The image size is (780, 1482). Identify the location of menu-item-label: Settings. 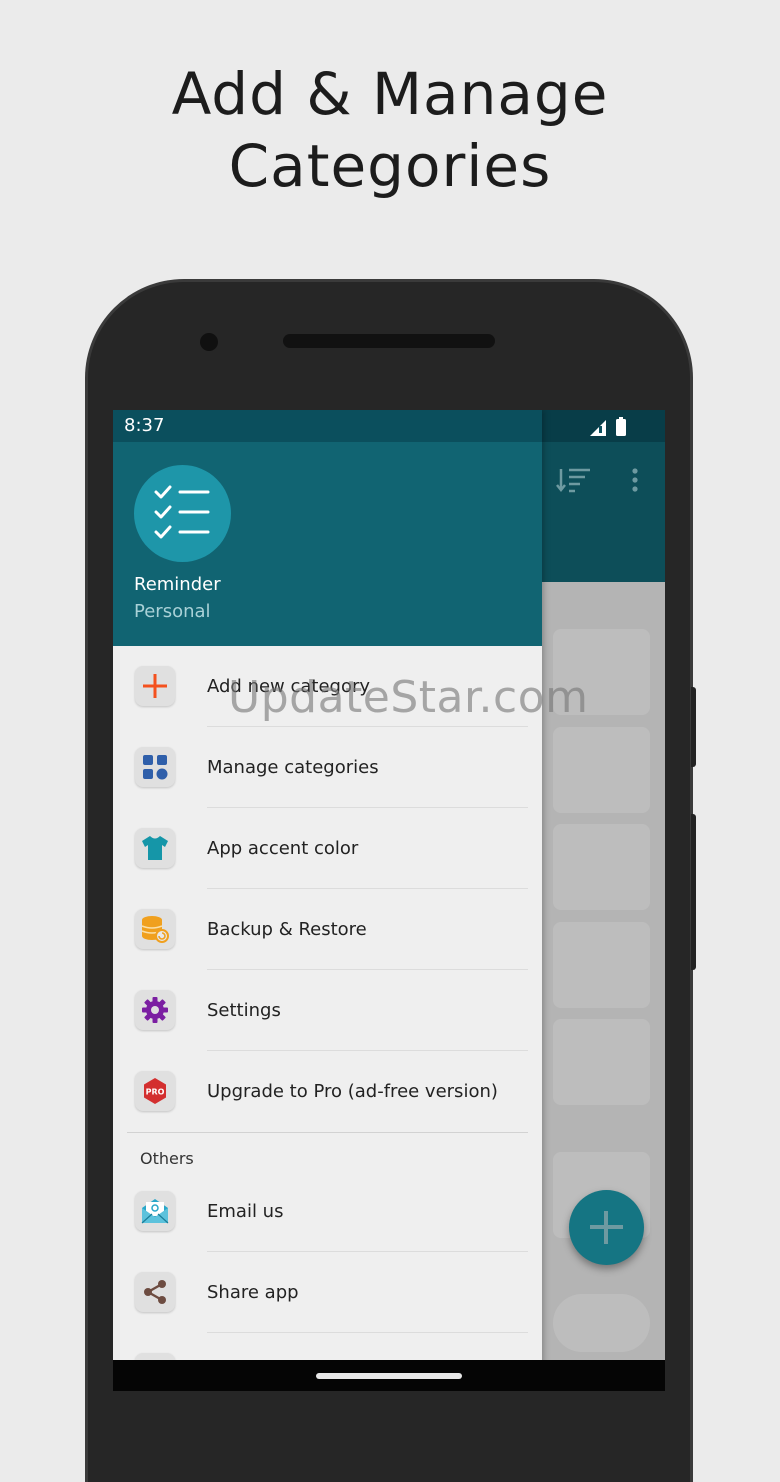
(244, 1010).